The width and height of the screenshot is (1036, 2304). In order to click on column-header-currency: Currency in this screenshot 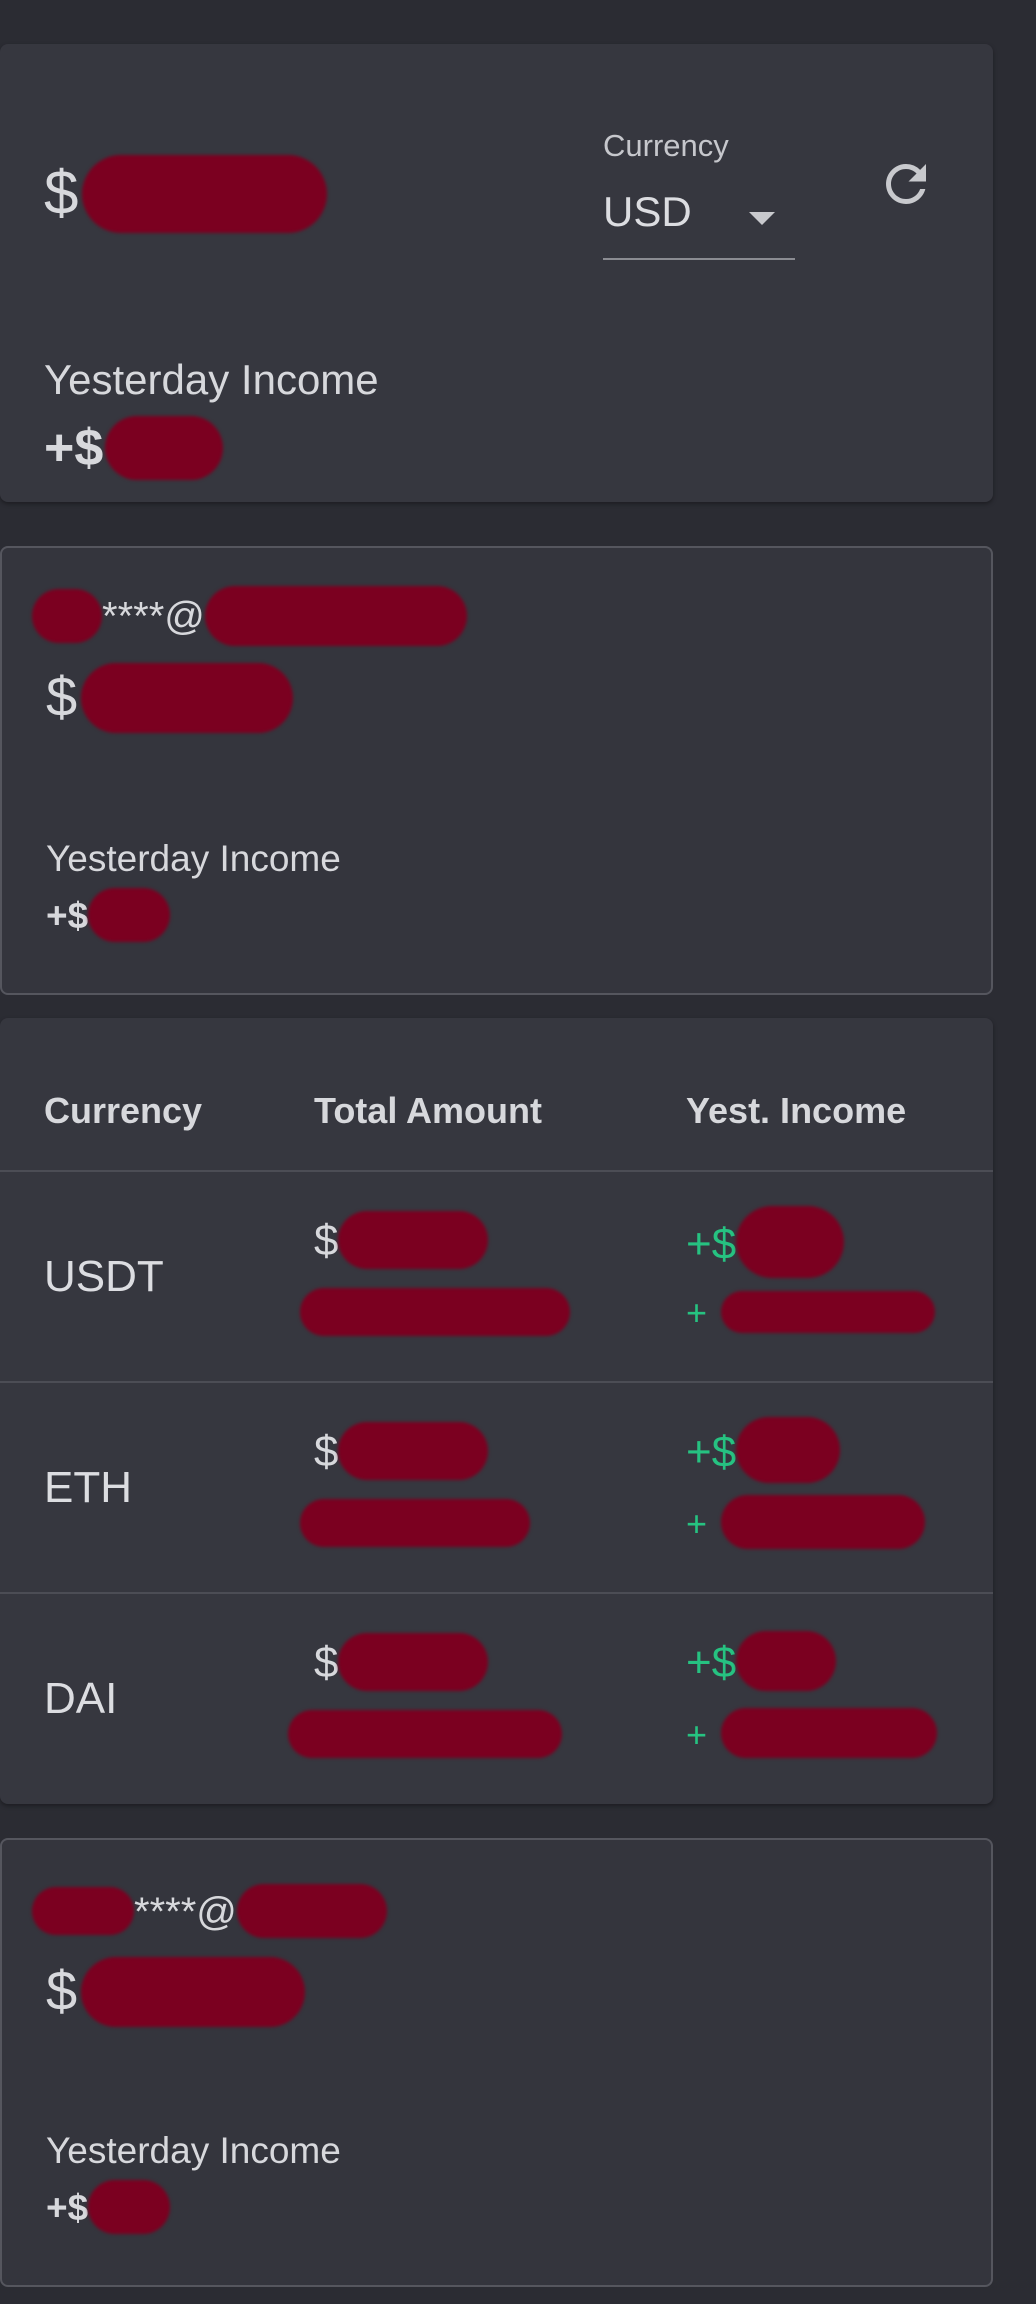, I will do `click(123, 1110)`.